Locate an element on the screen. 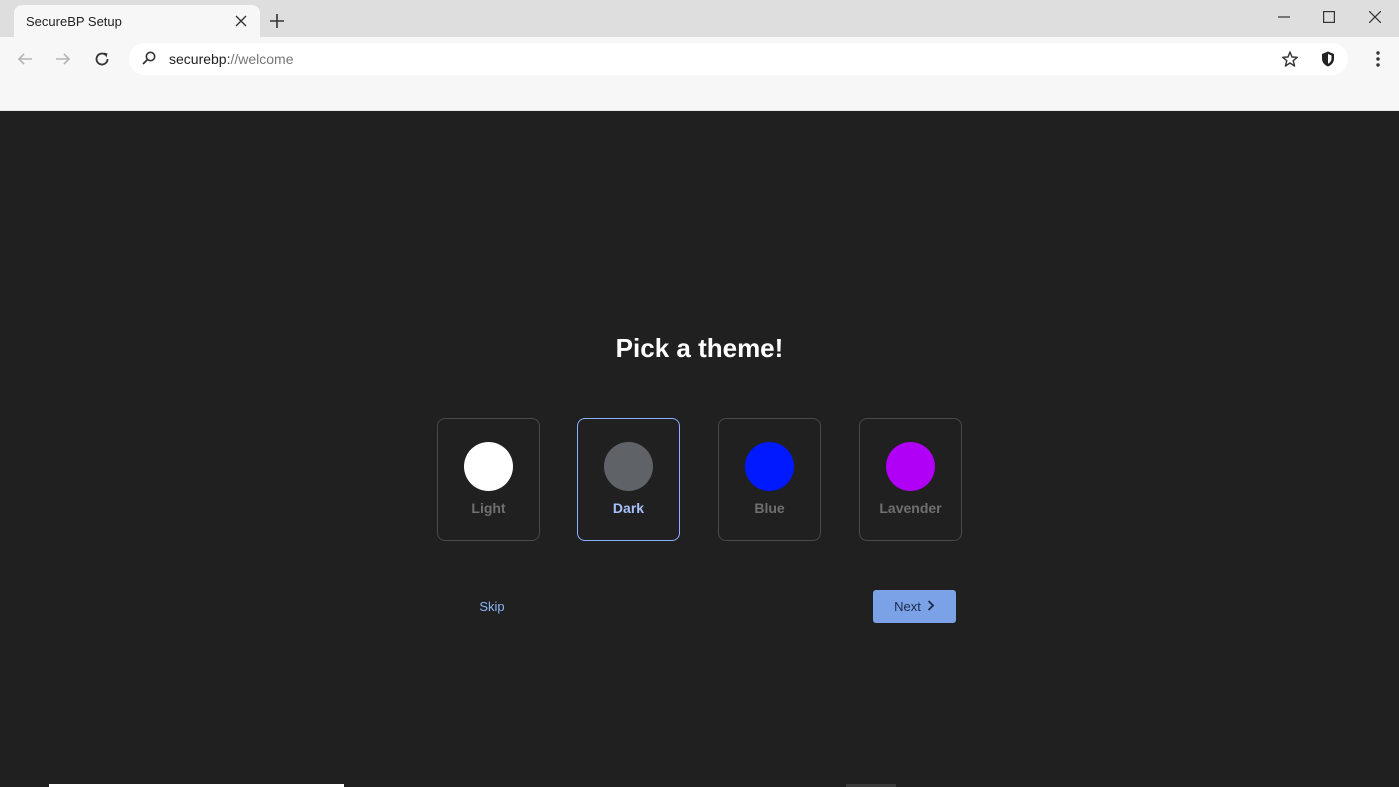  browser-toolbar: securebp://welcome is located at coordinates (699, 74).